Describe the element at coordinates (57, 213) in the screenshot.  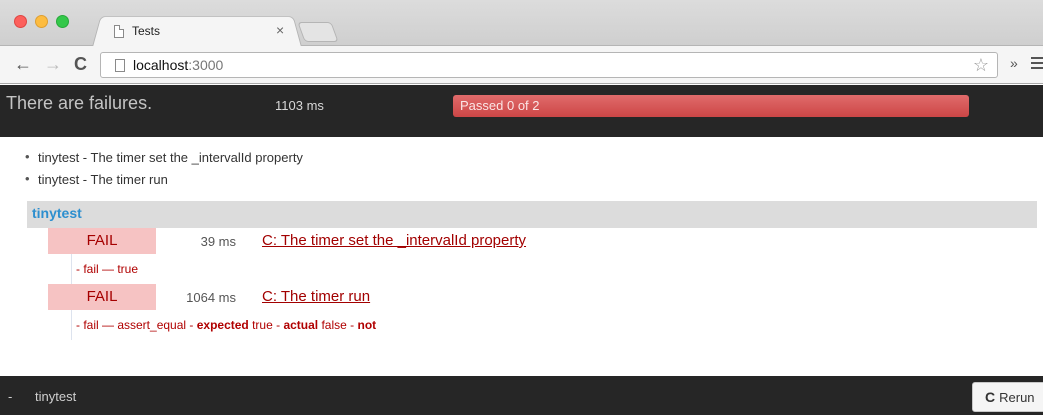
I see `group-title: tinytest` at that location.